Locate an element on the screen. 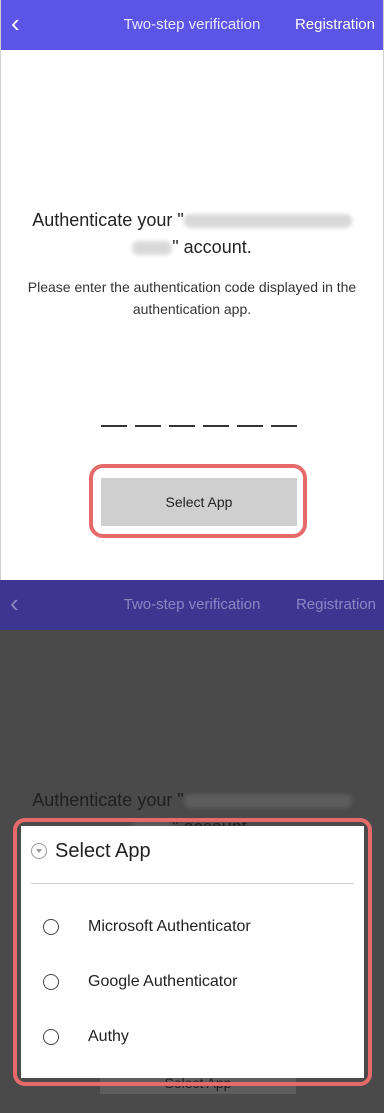 This screenshot has height=1113, width=384. select-app-button: Select App is located at coordinates (199, 502).